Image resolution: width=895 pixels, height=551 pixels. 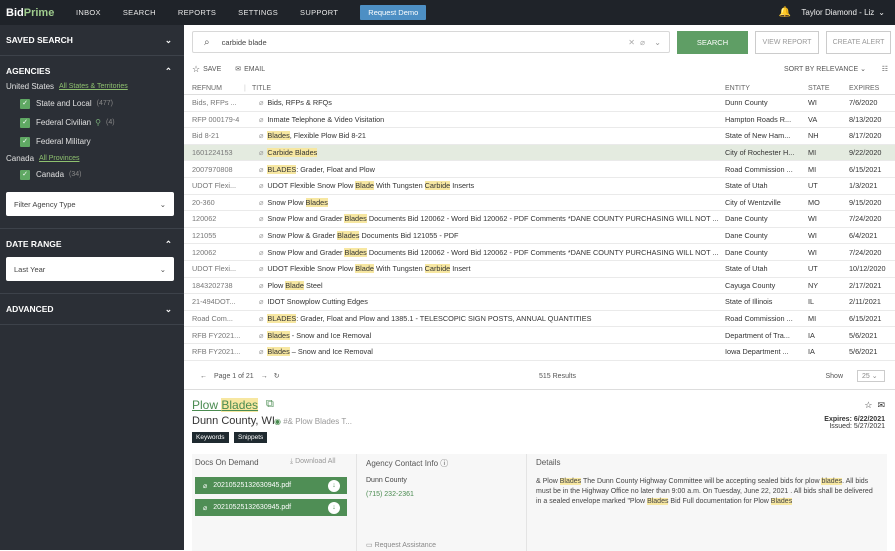 What do you see at coordinates (264, 376) in the screenshot?
I see `next-page-icon: →` at bounding box center [264, 376].